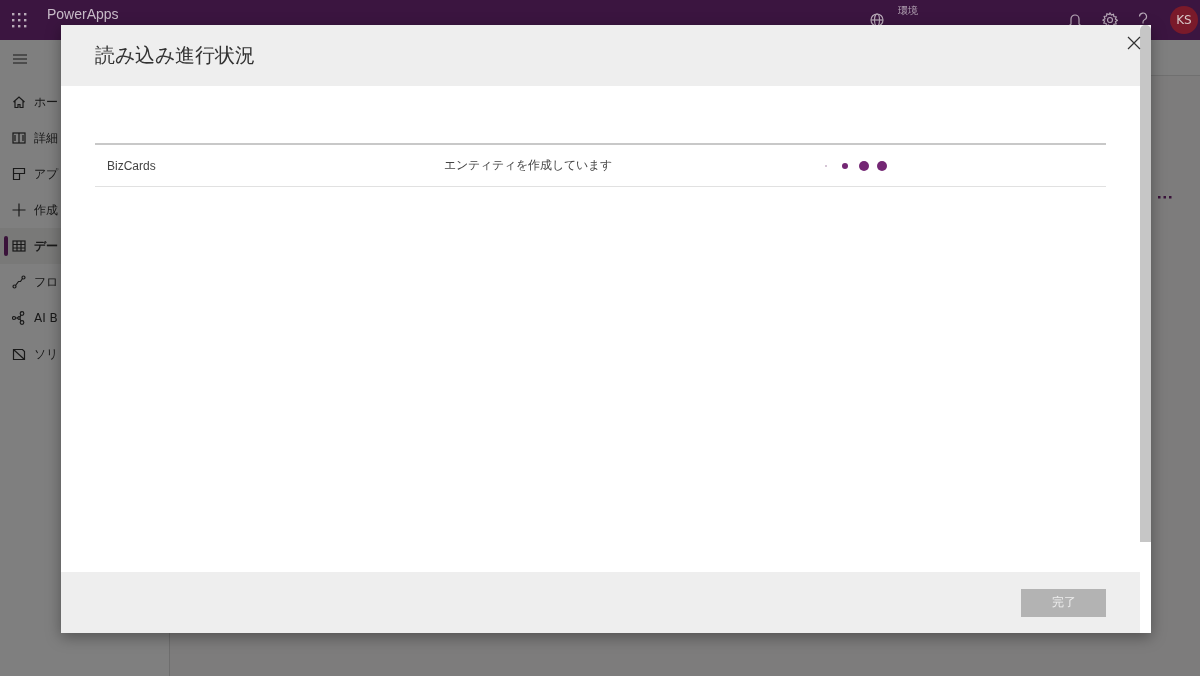 This screenshot has height=676, width=1200. What do you see at coordinates (908, 10) in the screenshot?
I see `environment-label: 環境` at bounding box center [908, 10].